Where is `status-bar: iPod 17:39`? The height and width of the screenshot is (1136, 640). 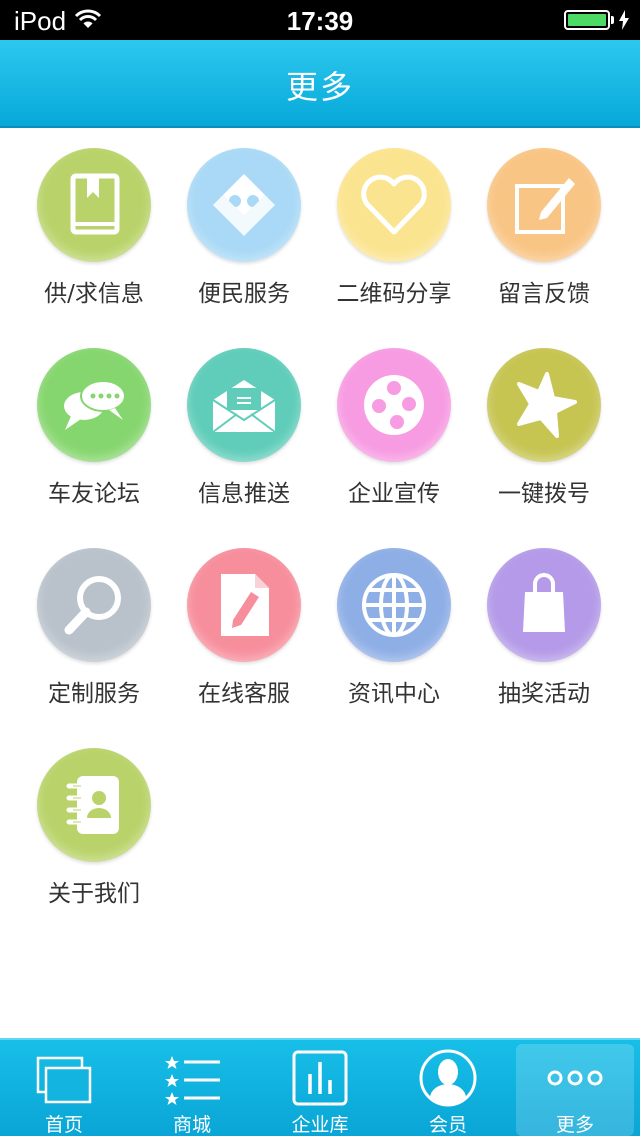
status-bar: iPod 17:39 is located at coordinates (320, 20).